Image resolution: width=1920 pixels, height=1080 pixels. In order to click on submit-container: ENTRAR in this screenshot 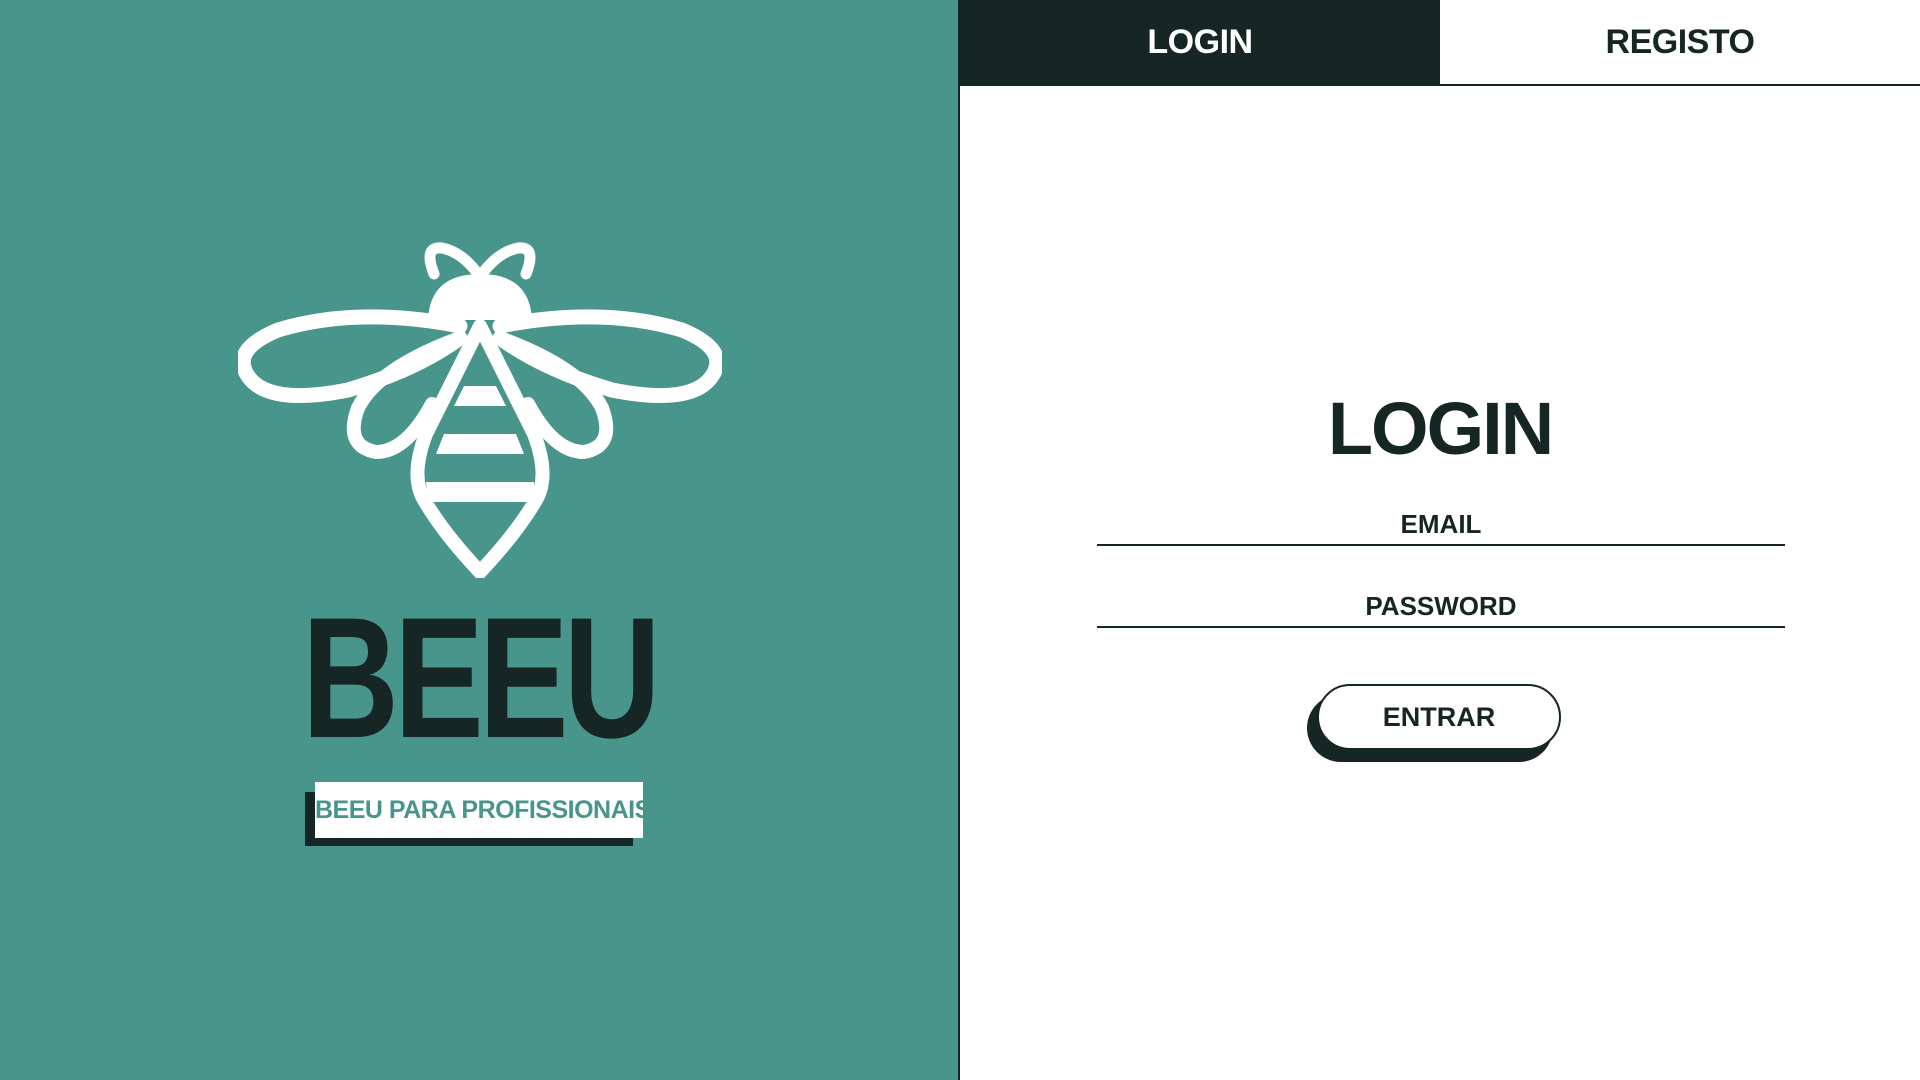, I will do `click(1435, 724)`.